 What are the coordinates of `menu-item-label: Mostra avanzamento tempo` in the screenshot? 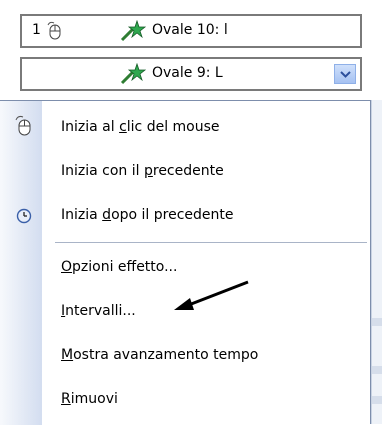 It's located at (160, 355).